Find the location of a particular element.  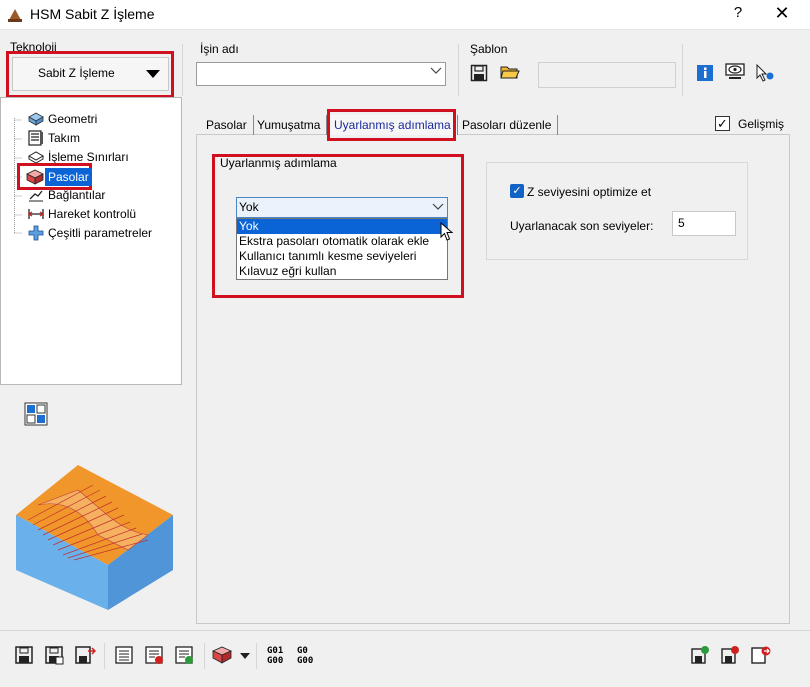

dropdown-option: Ekstra pasoları otomatik olarak ekle is located at coordinates (342, 241).